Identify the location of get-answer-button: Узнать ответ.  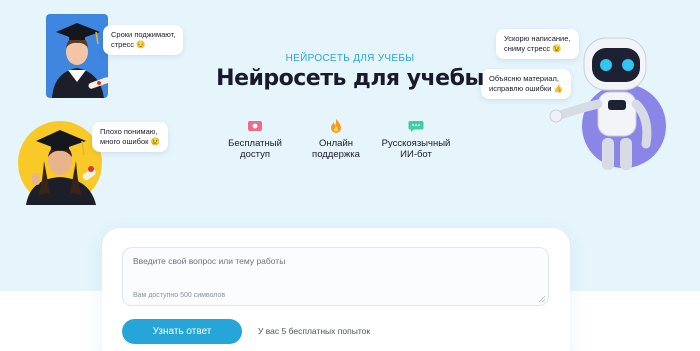
(182, 331).